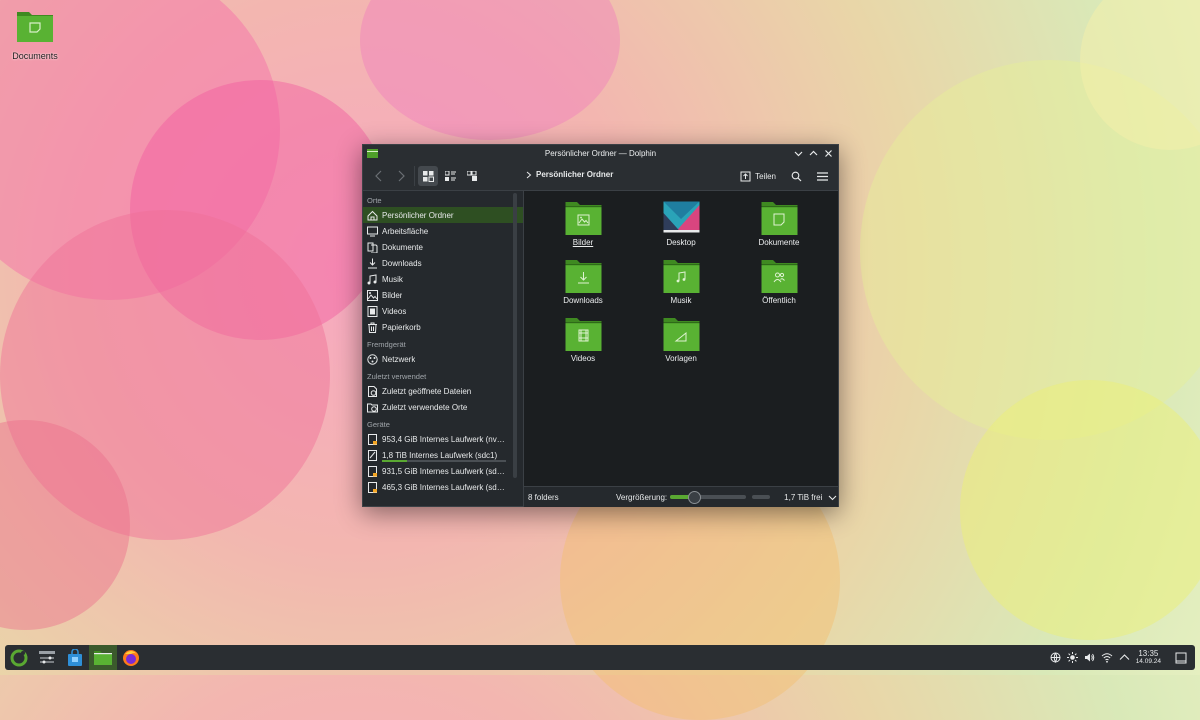 This screenshot has width=1200, height=720. Describe the element at coordinates (372, 153) in the screenshot. I see `dolphin-app-icon` at that location.